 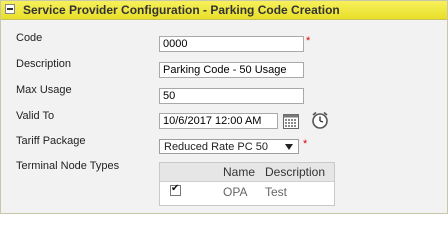 I want to click on clock-icon, so click(x=320, y=120).